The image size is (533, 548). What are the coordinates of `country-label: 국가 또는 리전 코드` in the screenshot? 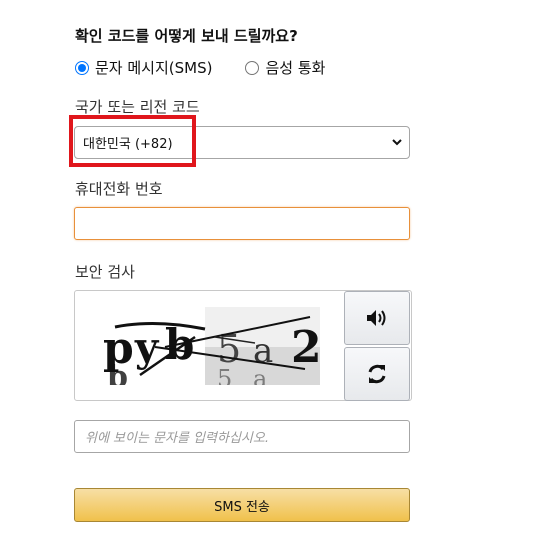 It's located at (137, 107).